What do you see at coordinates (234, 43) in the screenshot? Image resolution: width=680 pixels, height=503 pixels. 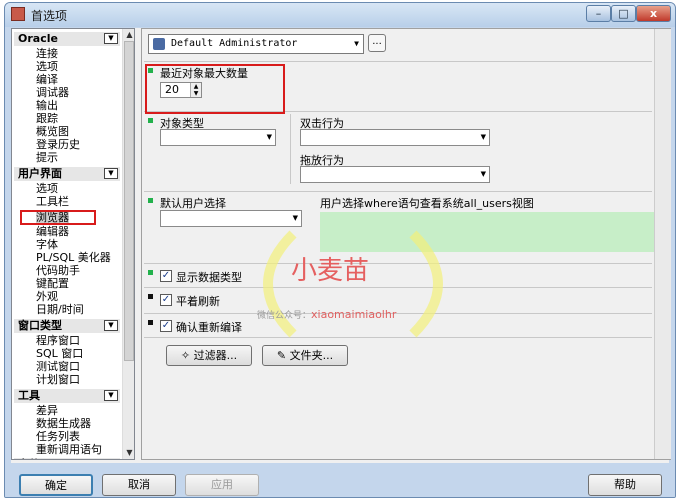 I see `user-name: Default Administrator` at bounding box center [234, 43].